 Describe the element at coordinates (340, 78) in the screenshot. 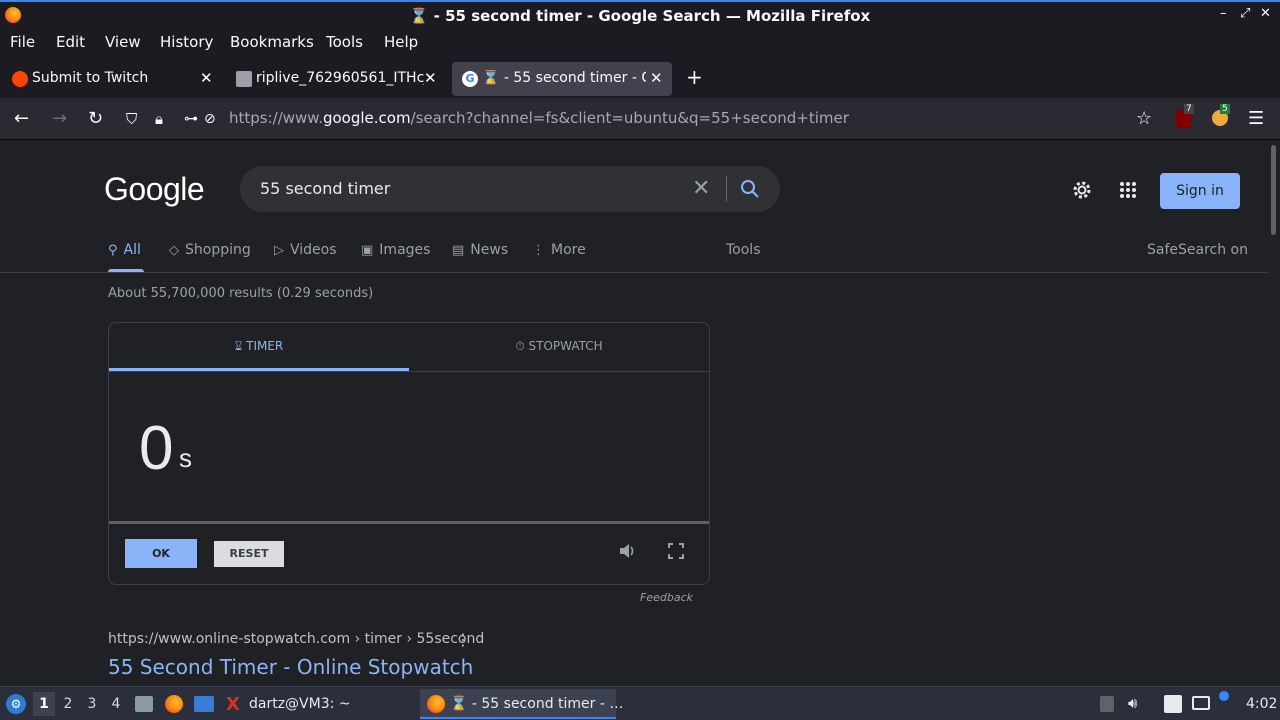

I see `tab-label: riplive_762960561_ITHcJ` at that location.